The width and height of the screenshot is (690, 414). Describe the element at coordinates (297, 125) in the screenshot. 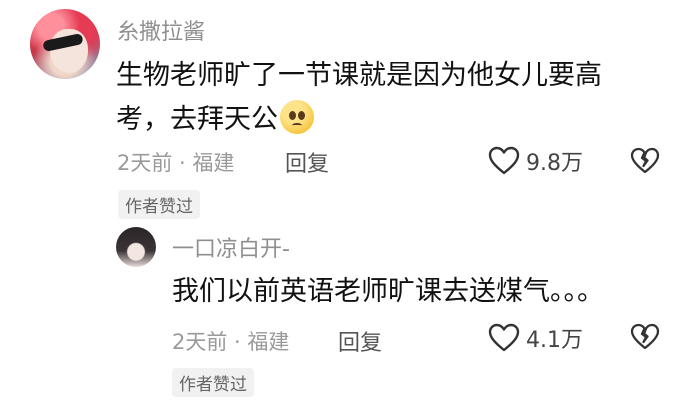

I see `emoji-mouth` at that location.